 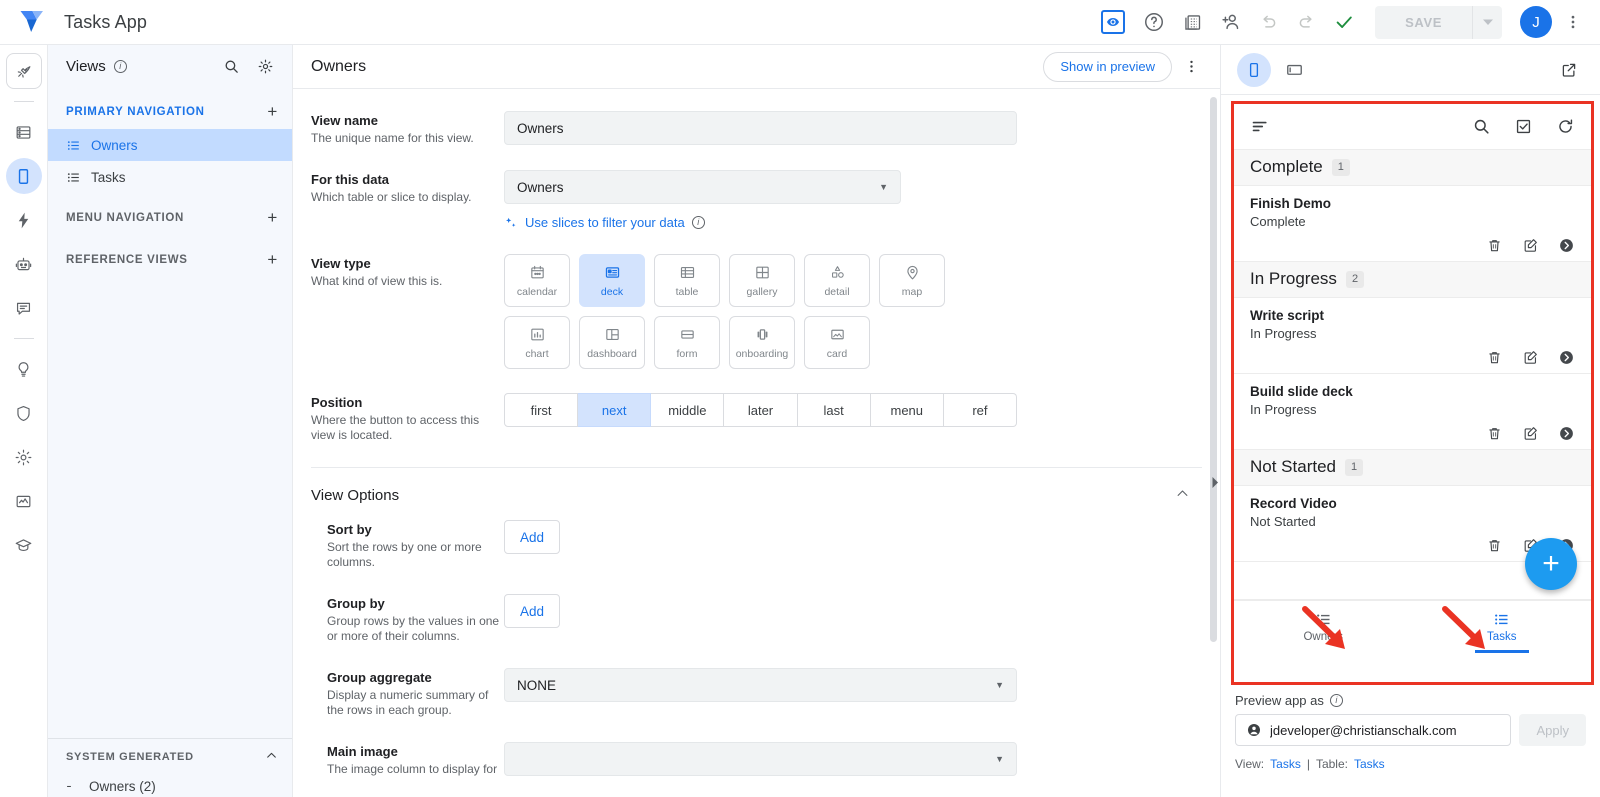 What do you see at coordinates (23, 176) in the screenshot?
I see `app-device-icon` at bounding box center [23, 176].